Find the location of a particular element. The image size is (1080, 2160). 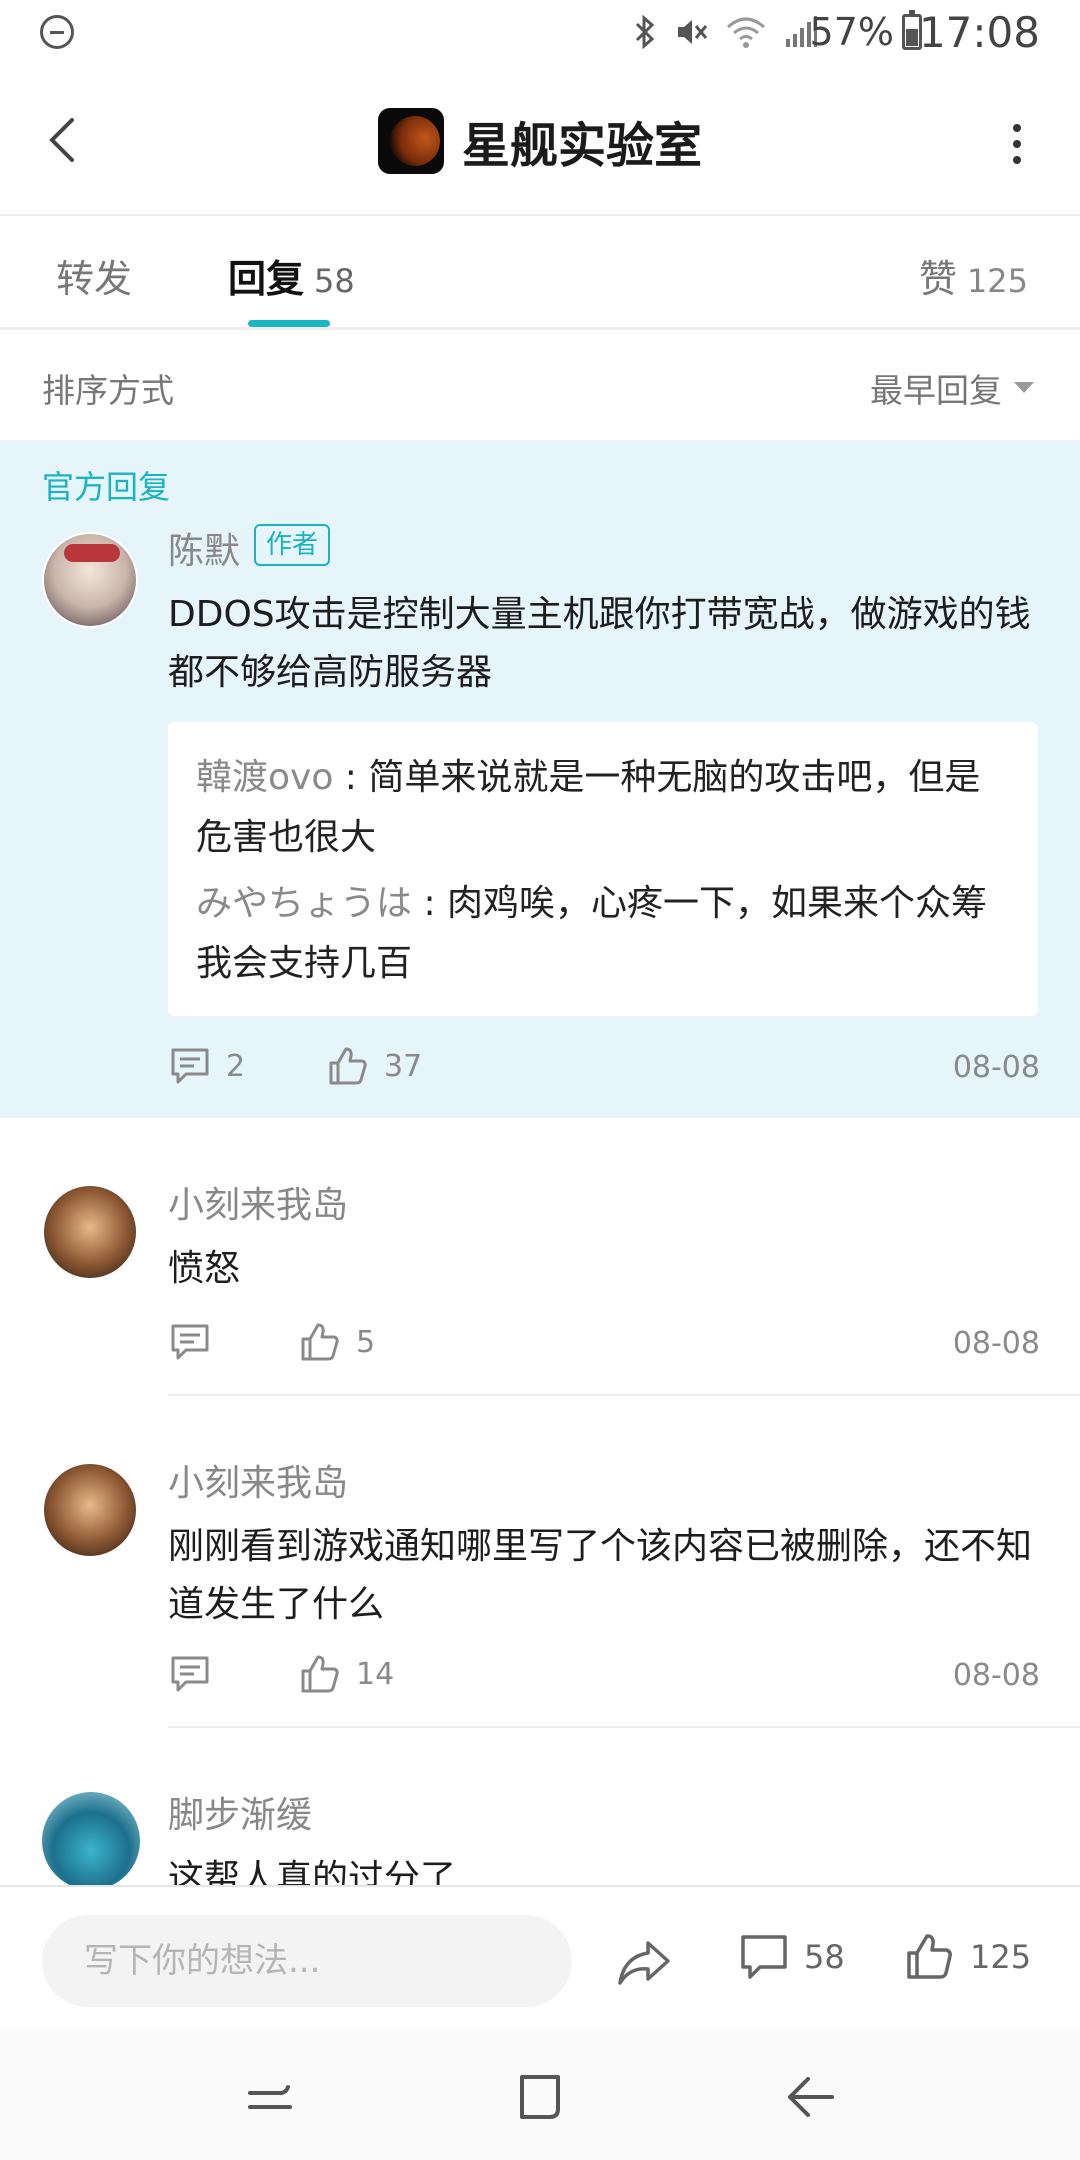

status-bar: 57% 17:08 is located at coordinates (540, 33).